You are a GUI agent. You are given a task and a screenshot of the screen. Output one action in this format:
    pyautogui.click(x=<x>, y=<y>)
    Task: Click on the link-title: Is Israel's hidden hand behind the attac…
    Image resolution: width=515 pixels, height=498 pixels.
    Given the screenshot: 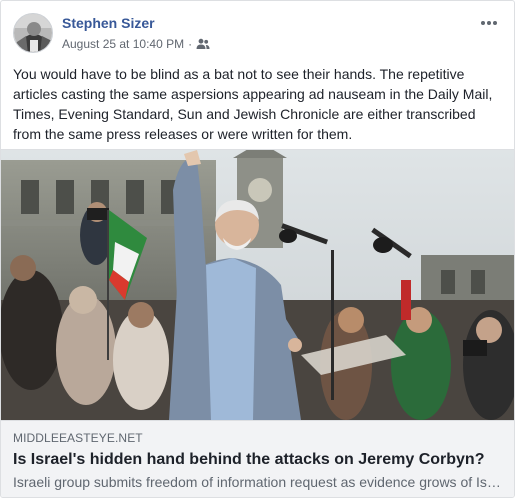 What is the action you would take?
    pyautogui.click(x=257, y=460)
    